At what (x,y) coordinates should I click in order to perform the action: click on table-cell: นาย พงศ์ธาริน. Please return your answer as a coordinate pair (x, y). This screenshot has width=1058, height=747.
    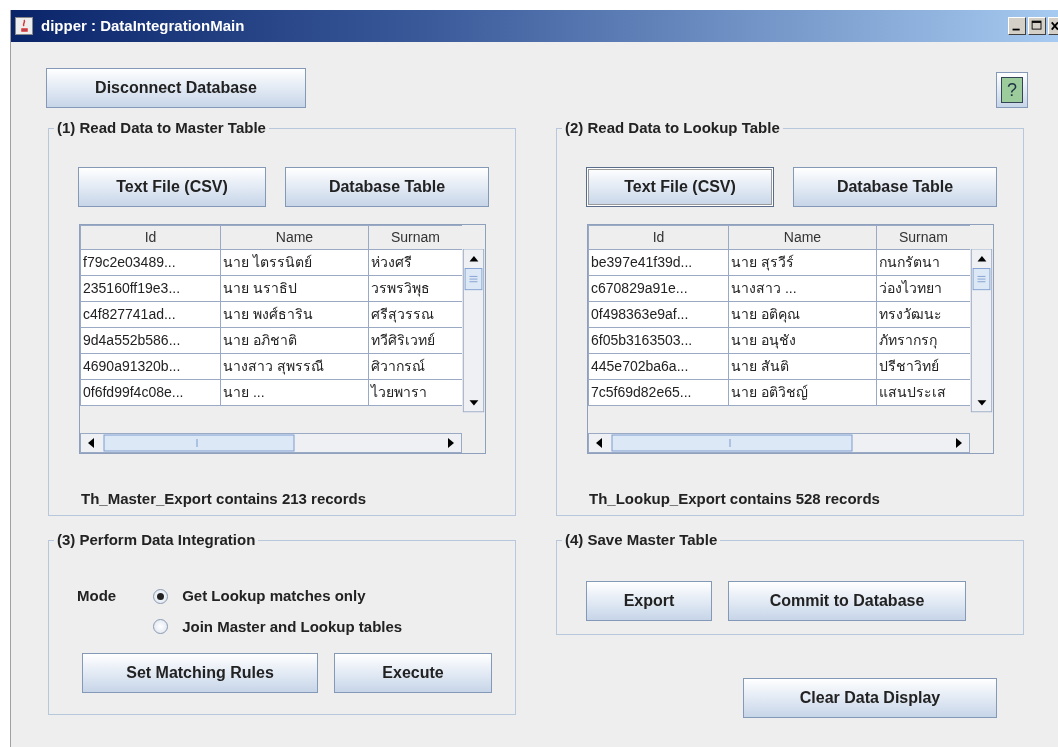
    Looking at the image, I should click on (294, 314).